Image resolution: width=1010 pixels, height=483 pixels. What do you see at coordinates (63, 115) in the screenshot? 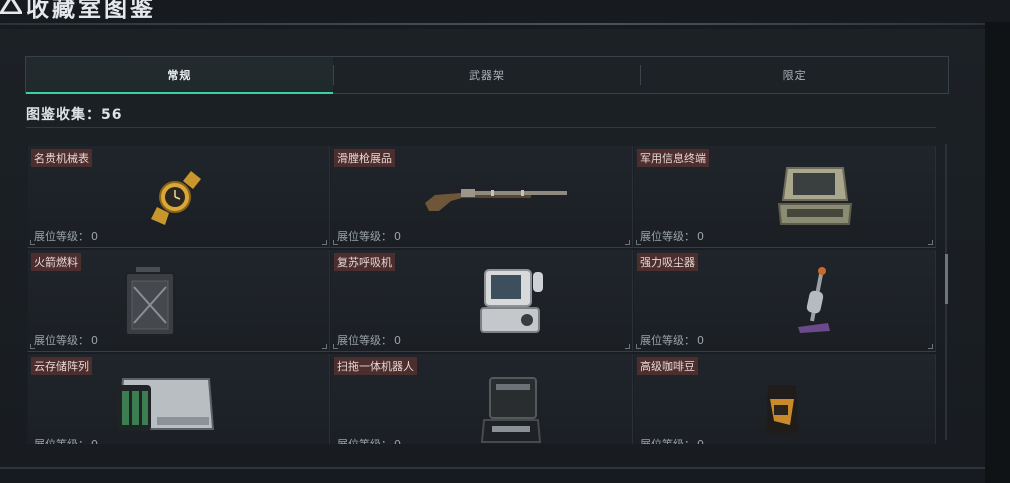
I see `collection-count-label: 图鉴收集：` at bounding box center [63, 115].